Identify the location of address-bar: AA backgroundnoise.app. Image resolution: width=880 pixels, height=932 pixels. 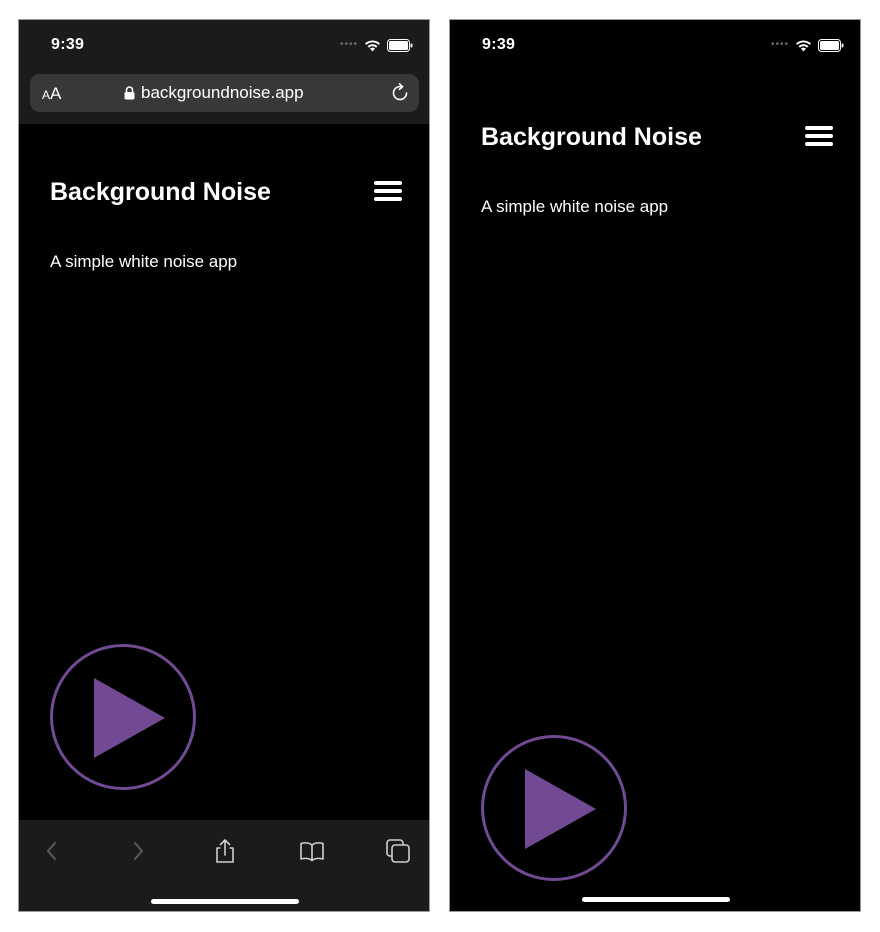
(224, 93).